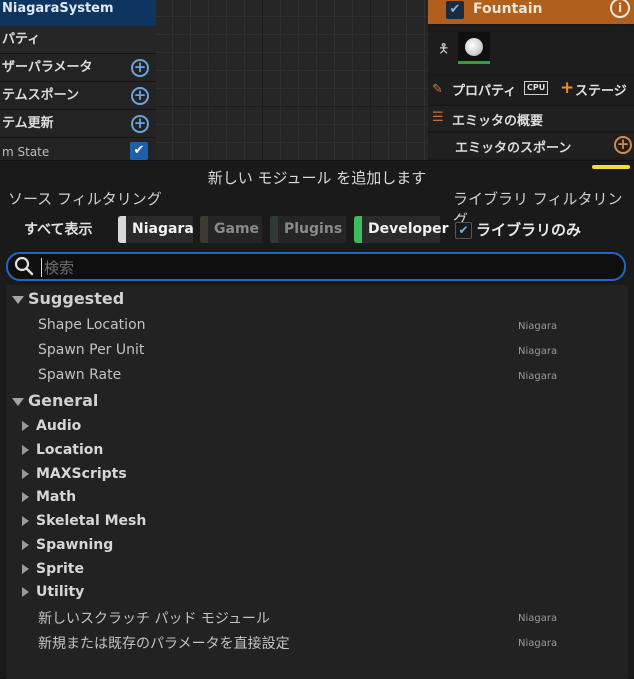  I want to click on category-label: General, so click(63, 400).